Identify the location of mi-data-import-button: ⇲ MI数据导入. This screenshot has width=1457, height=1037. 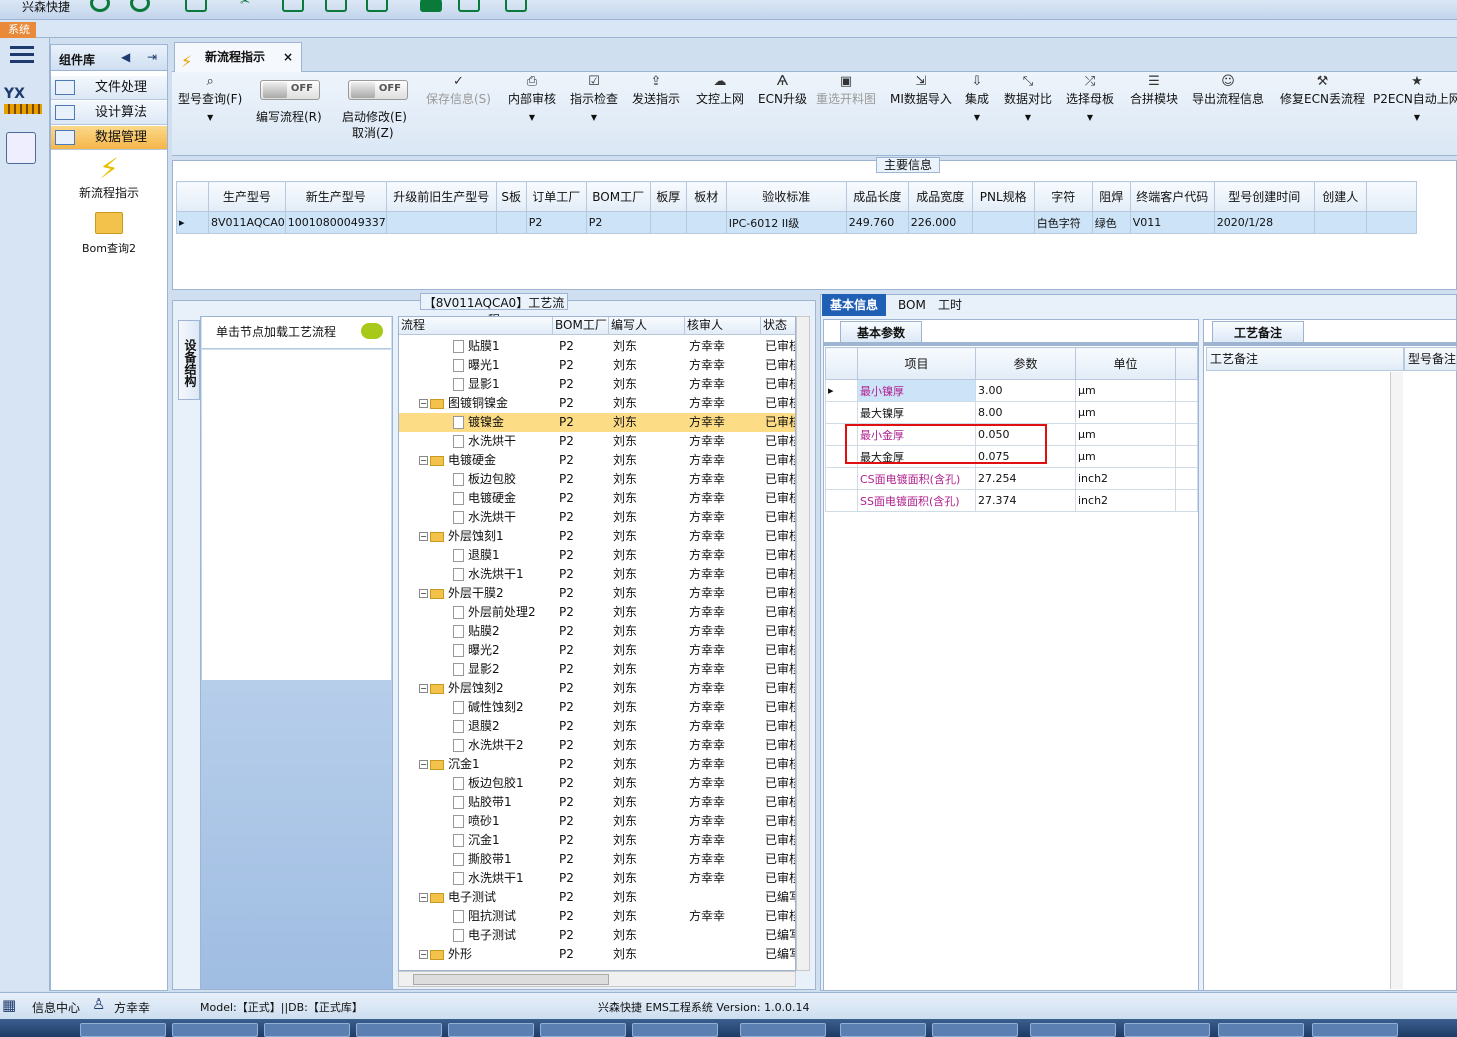
(921, 90).